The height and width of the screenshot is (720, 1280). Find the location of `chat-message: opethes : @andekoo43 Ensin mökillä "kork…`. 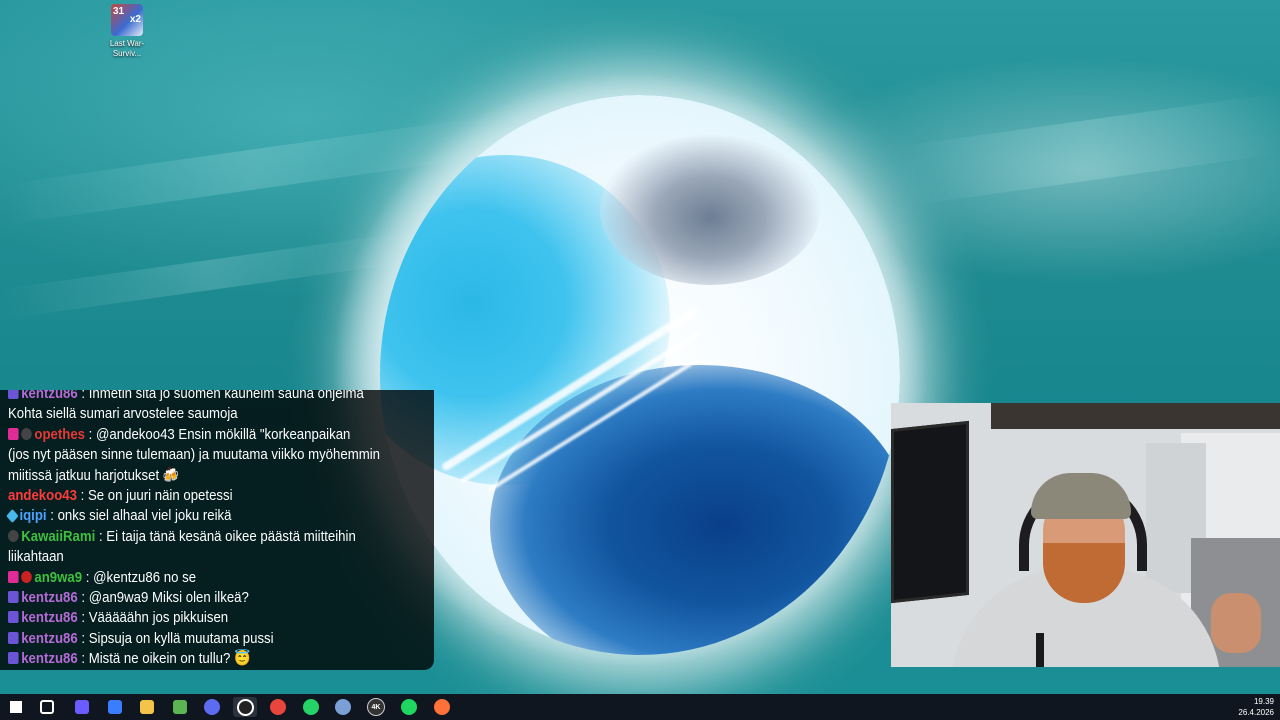

chat-message: opethes : @andekoo43 Ensin mökillä "kork… is located at coordinates (219, 435).